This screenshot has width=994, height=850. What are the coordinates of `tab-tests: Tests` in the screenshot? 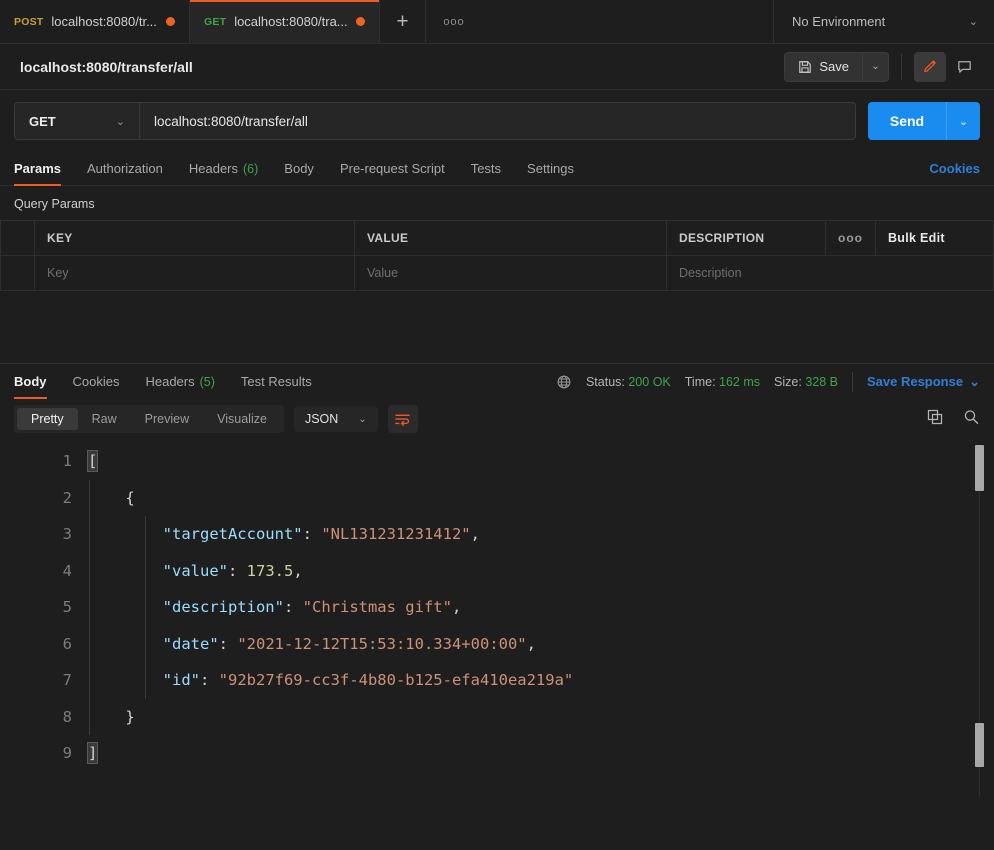 It's located at (486, 169).